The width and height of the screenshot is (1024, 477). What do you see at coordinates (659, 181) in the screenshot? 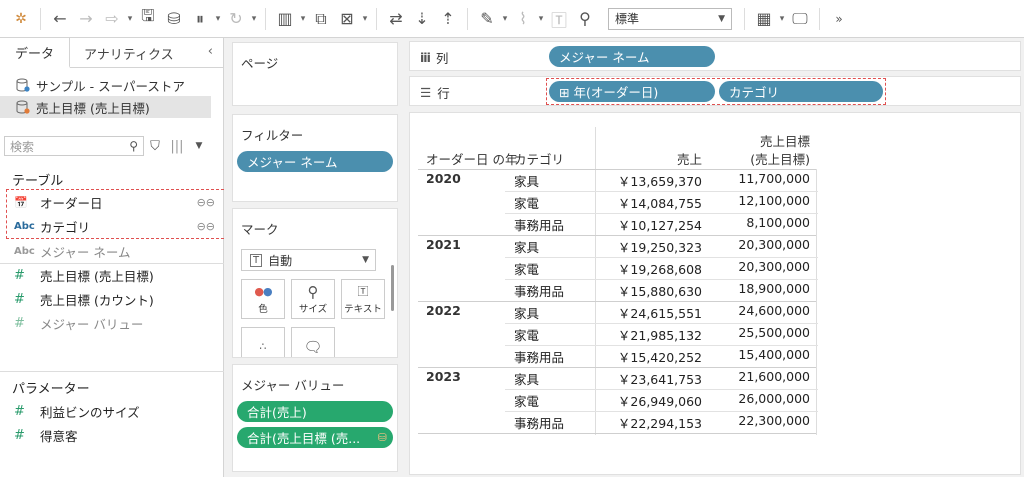
I see `cell-sales: ￥13,659,370` at bounding box center [659, 181].